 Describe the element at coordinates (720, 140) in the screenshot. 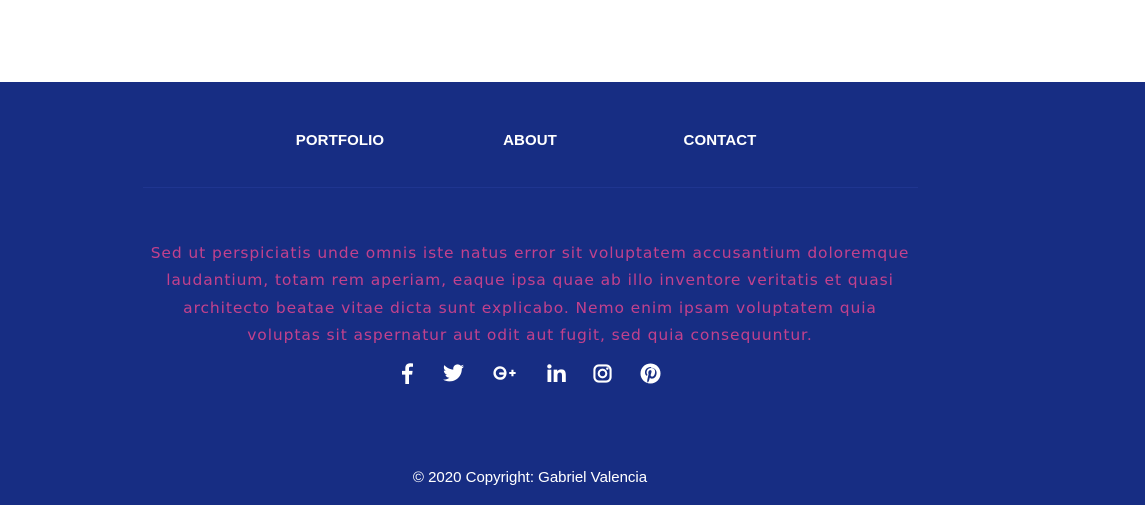

I see `footer-nav-contact: CONTACT` at that location.